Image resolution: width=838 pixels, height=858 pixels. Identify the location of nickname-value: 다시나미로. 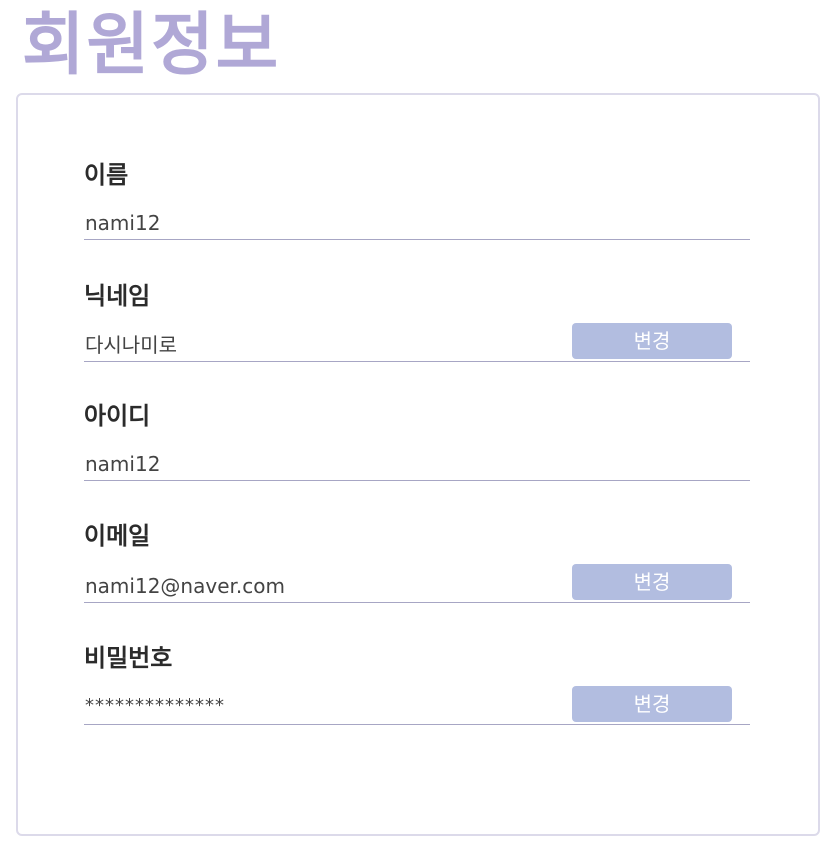
(131, 345).